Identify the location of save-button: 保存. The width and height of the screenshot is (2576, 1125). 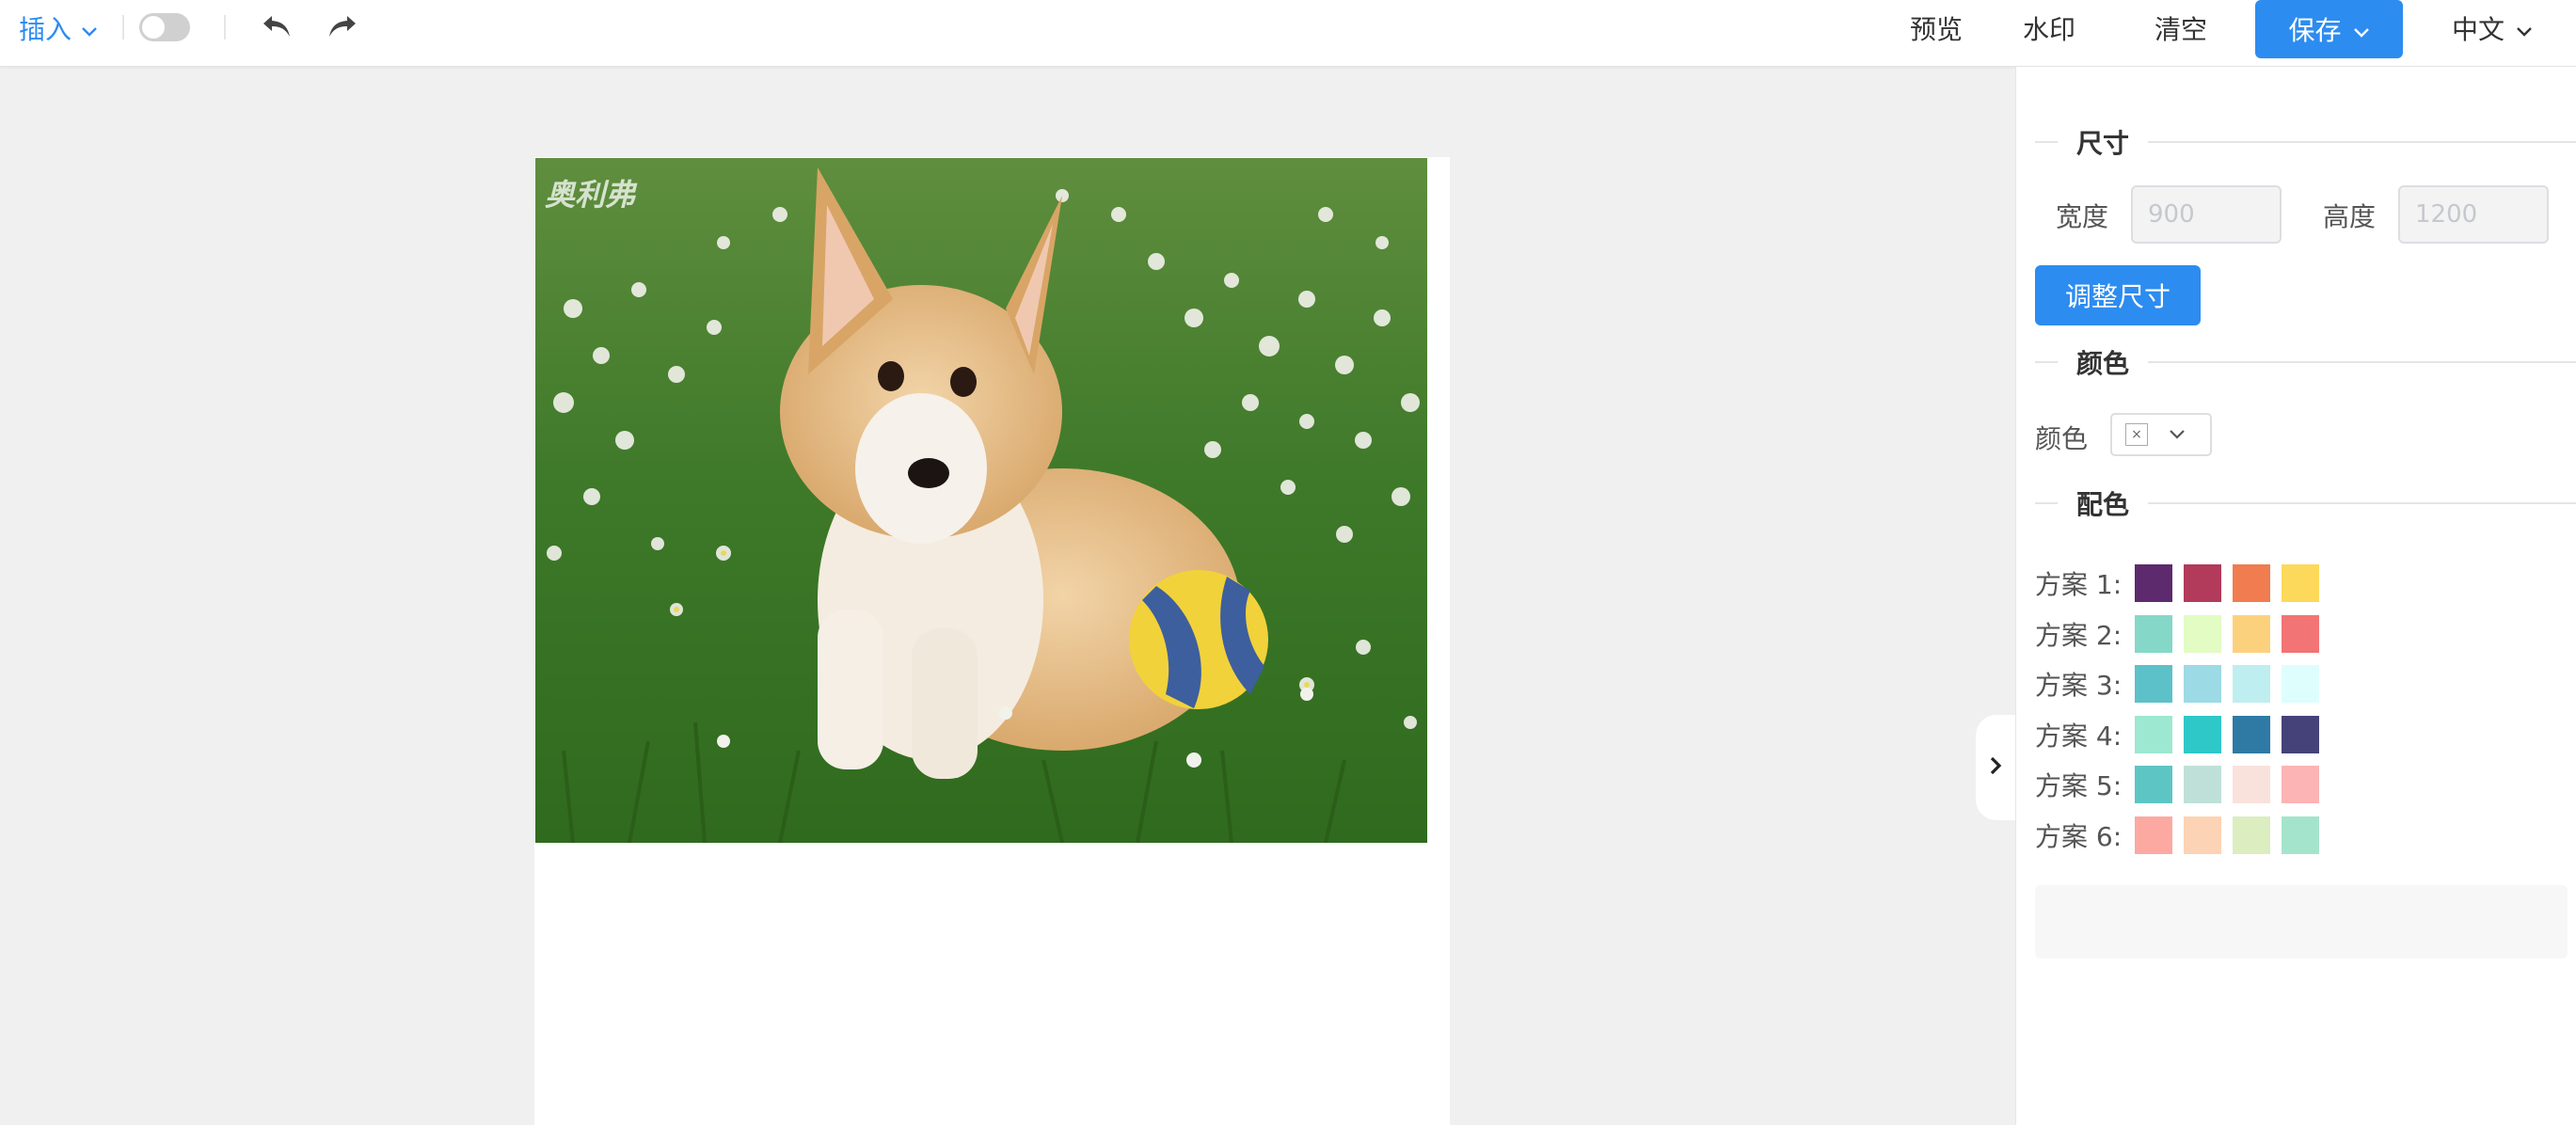
(2329, 29).